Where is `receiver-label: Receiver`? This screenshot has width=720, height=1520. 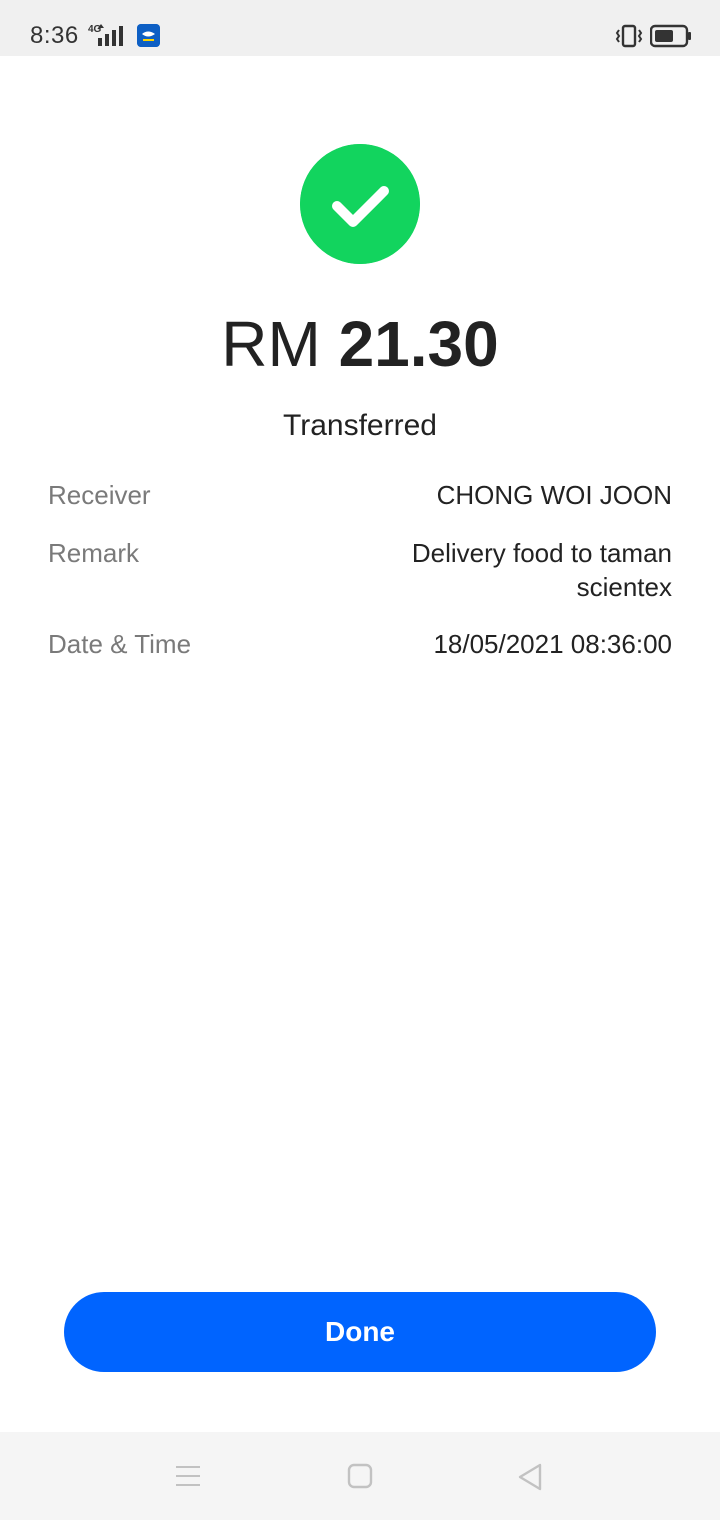
receiver-label: Receiver is located at coordinates (99, 495).